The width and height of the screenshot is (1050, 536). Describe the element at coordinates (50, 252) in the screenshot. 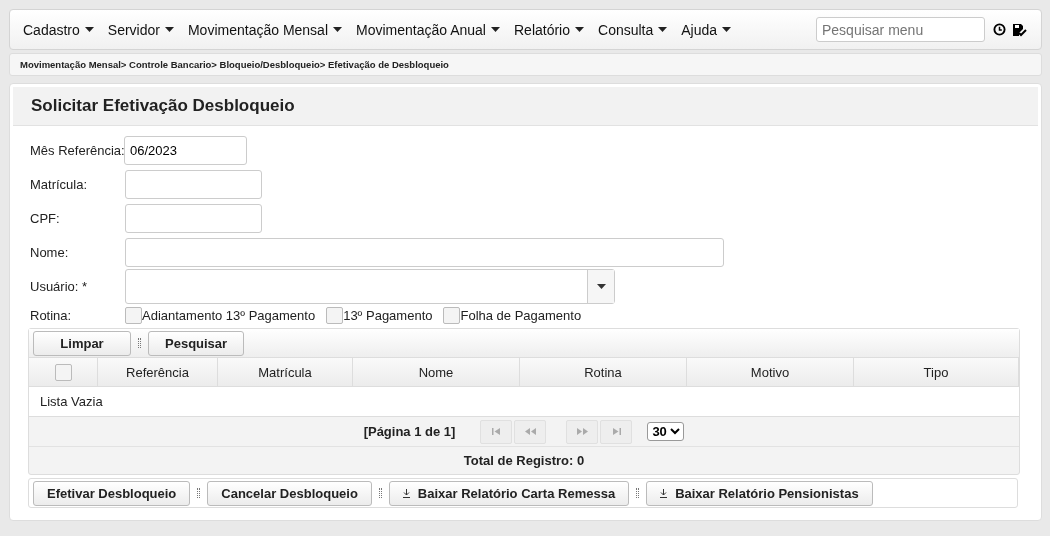

I see `field-label: Nome:` at that location.